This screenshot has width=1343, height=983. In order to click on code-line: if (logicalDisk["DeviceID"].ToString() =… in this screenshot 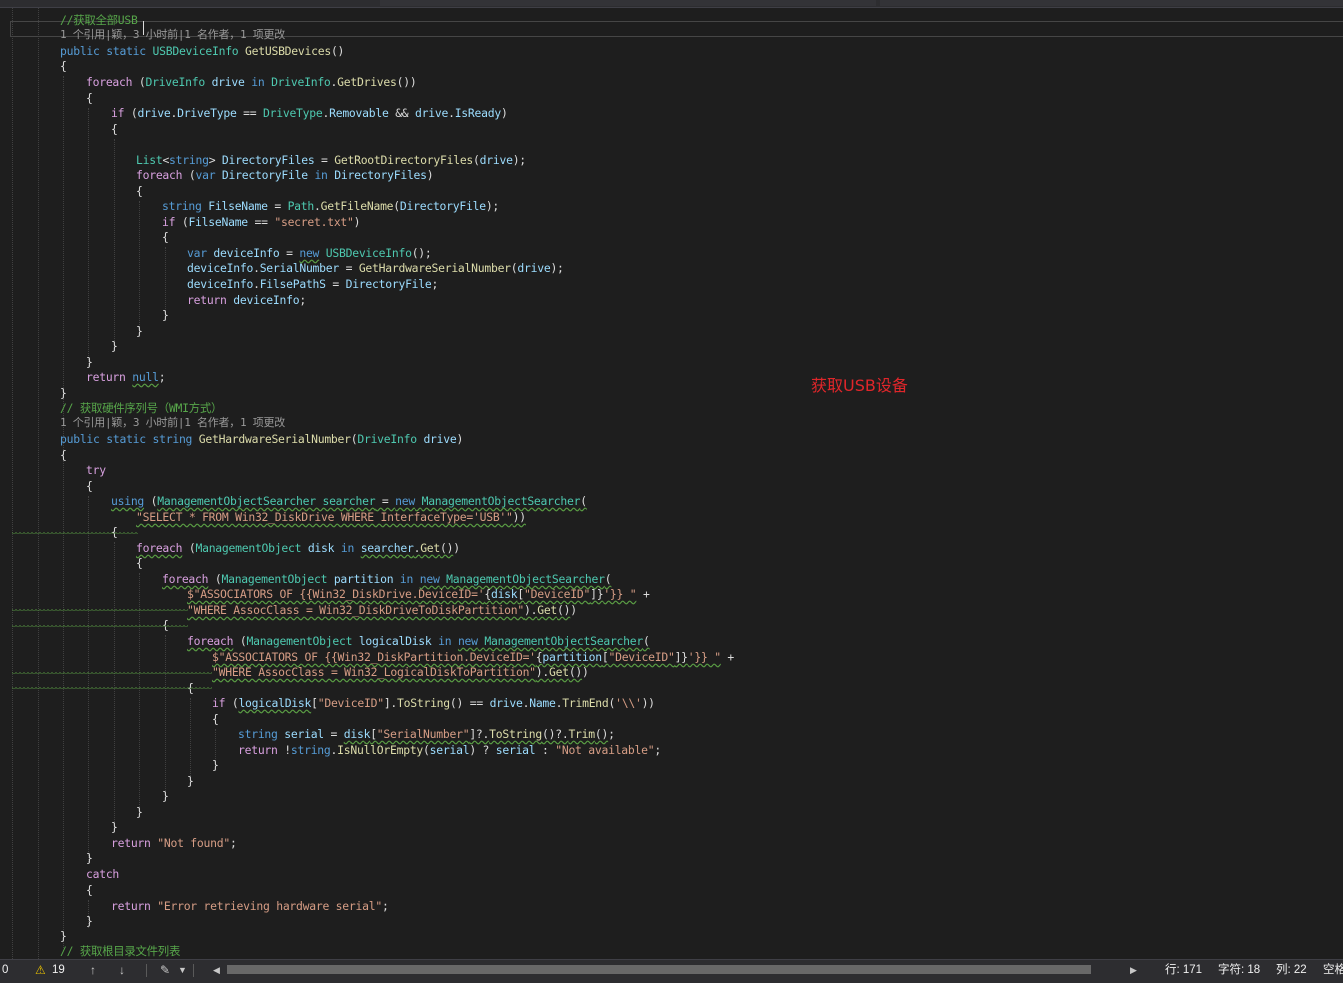, I will do `click(433, 703)`.